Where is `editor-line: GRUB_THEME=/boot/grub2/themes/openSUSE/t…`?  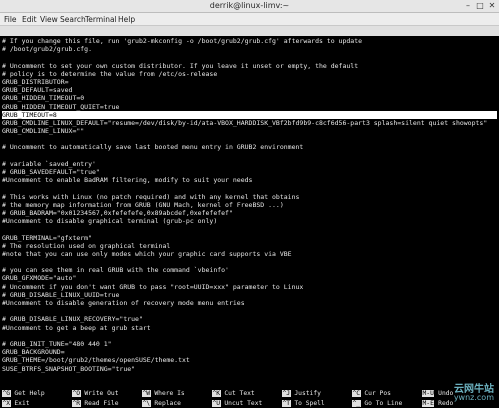
editor-line: GRUB_THEME=/boot/grub2/themes/openSUSE/t… is located at coordinates (249, 360).